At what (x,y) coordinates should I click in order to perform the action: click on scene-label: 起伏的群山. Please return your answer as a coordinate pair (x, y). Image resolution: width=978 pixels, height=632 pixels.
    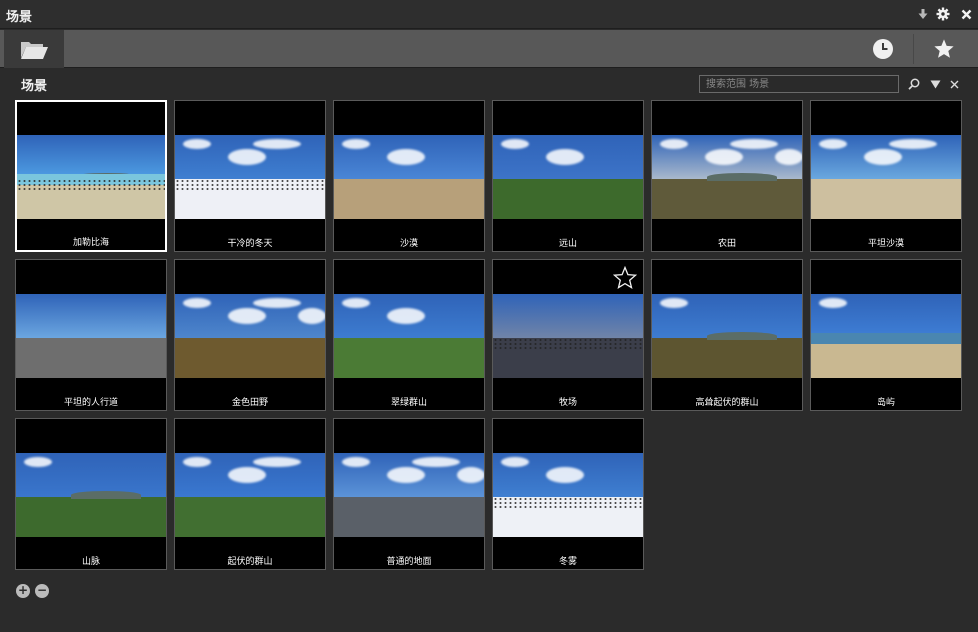
    Looking at the image, I should click on (250, 562).